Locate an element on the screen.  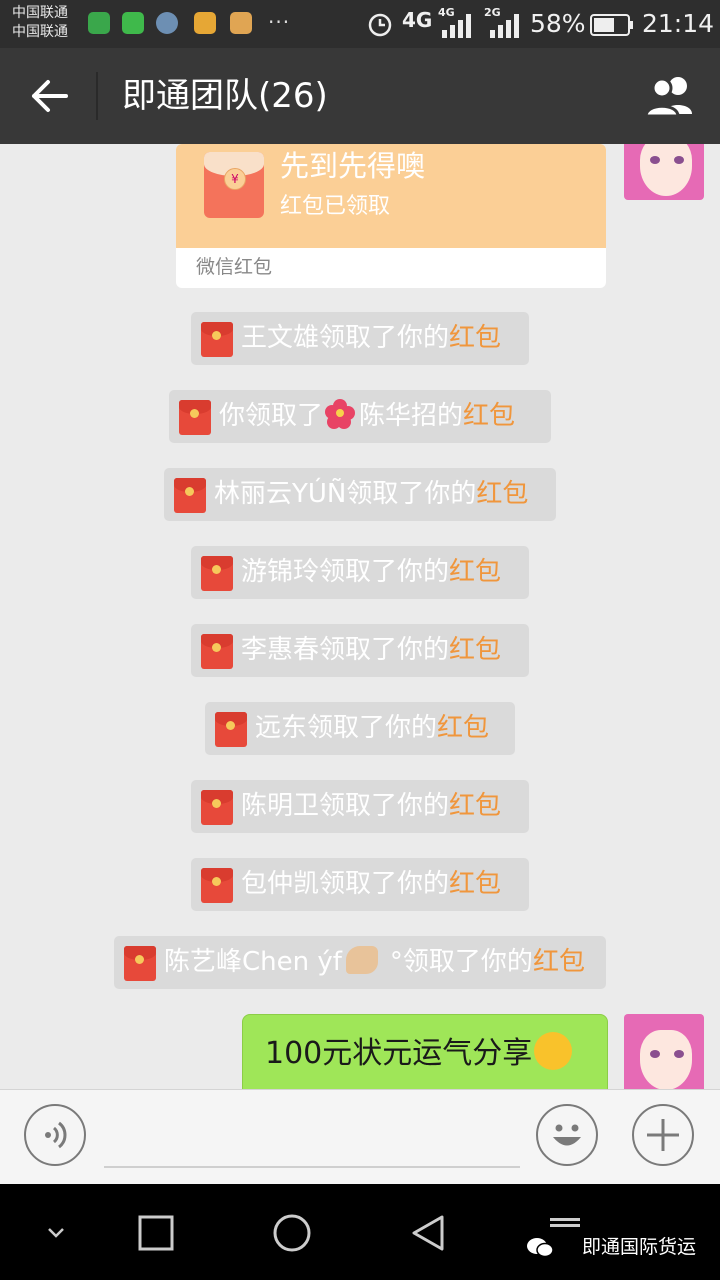
home-icon is located at coordinates (292, 1233).